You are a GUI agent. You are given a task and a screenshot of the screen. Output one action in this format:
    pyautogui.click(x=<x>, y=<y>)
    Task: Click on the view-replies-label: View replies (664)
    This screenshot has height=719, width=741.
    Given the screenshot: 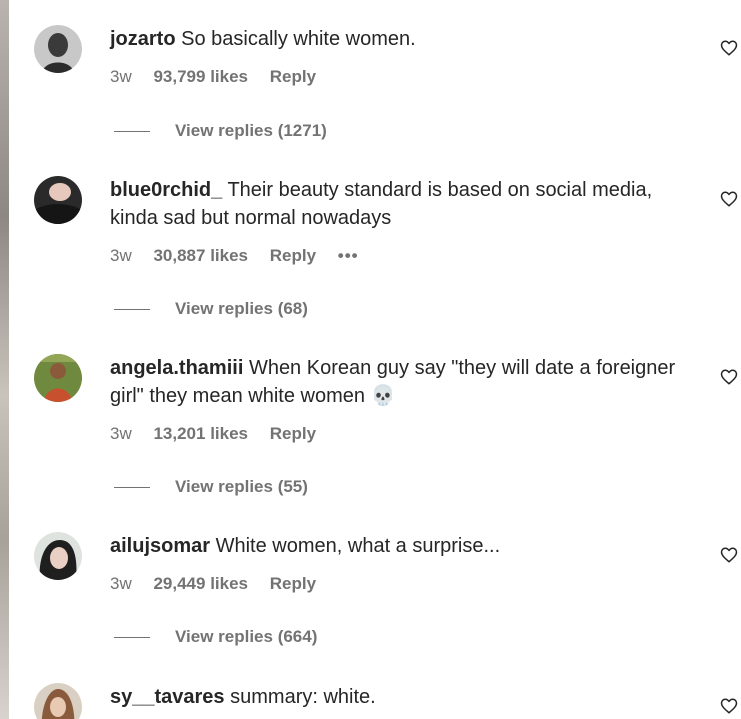 What is the action you would take?
    pyautogui.click(x=246, y=636)
    